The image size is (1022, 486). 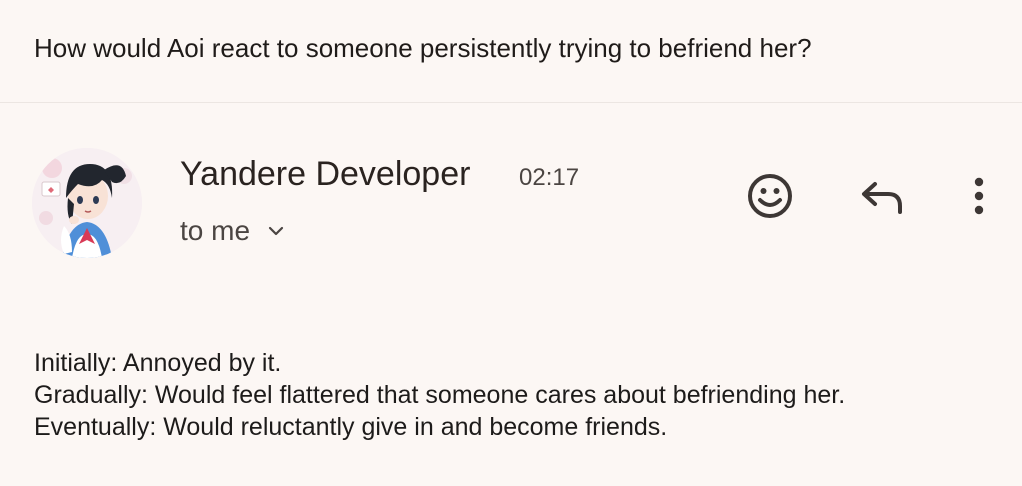 I want to click on chevron-down-icon, so click(x=276, y=231).